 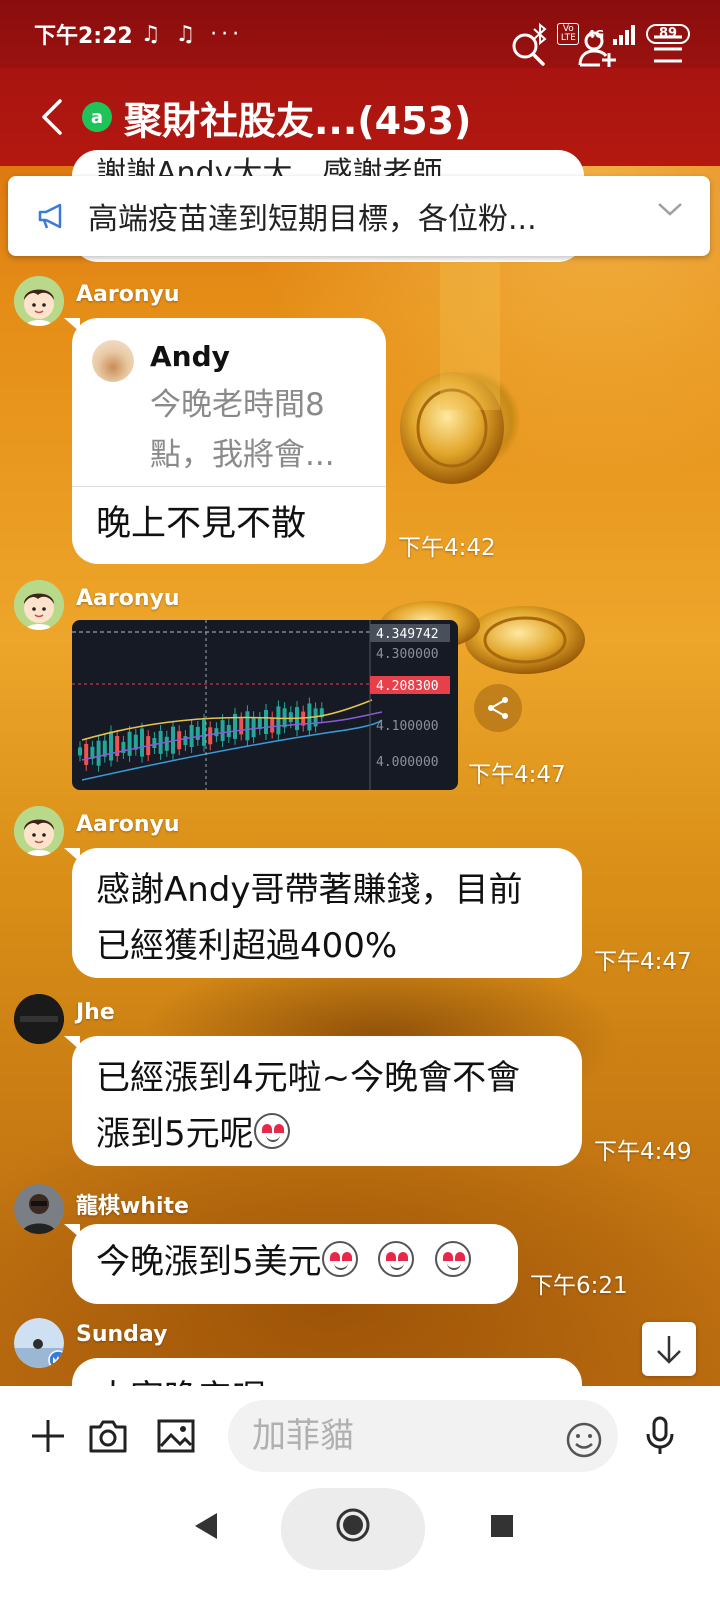 What do you see at coordinates (128, 598) in the screenshot?
I see `sender-name: Aaronyu` at bounding box center [128, 598].